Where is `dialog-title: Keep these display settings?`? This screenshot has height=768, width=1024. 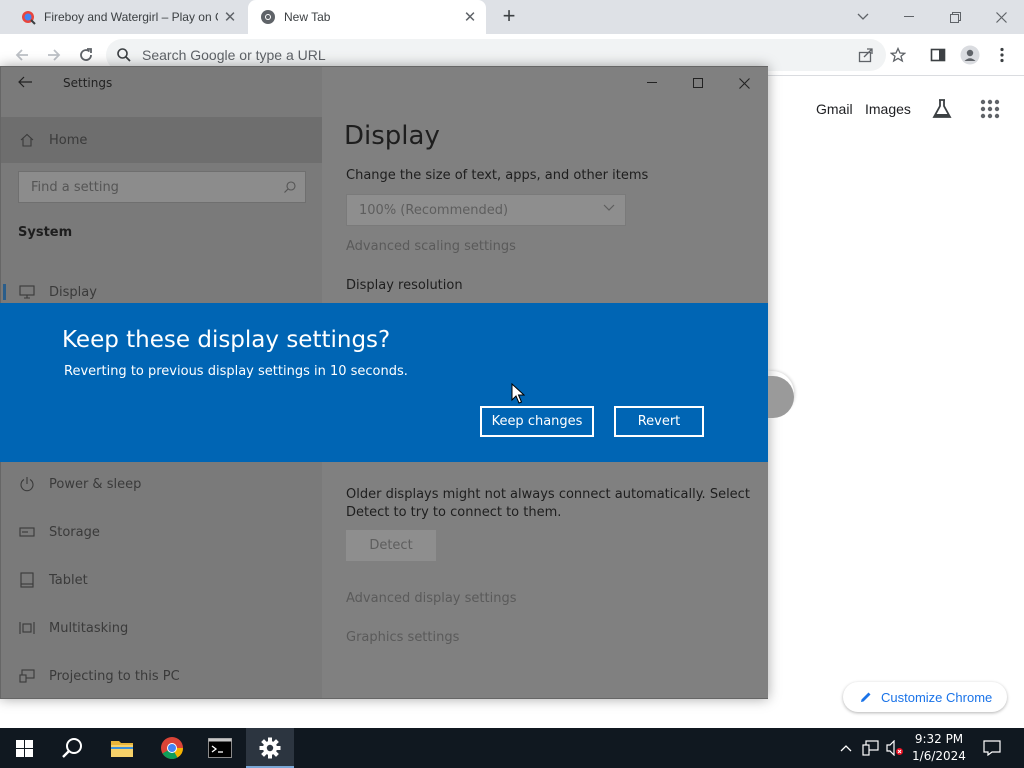 dialog-title: Keep these display settings? is located at coordinates (226, 340).